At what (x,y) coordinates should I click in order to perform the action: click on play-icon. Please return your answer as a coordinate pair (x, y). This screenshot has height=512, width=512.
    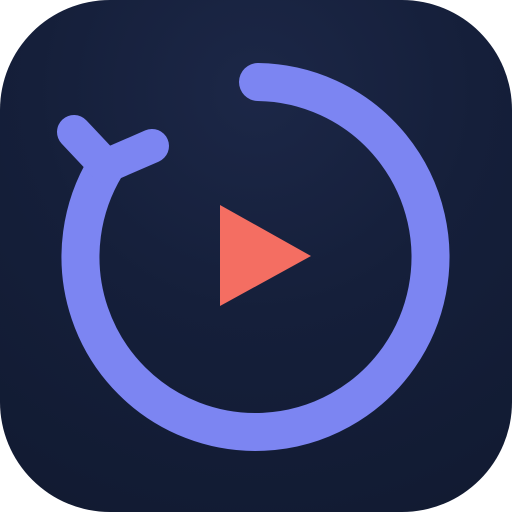
    Looking at the image, I should click on (265, 255).